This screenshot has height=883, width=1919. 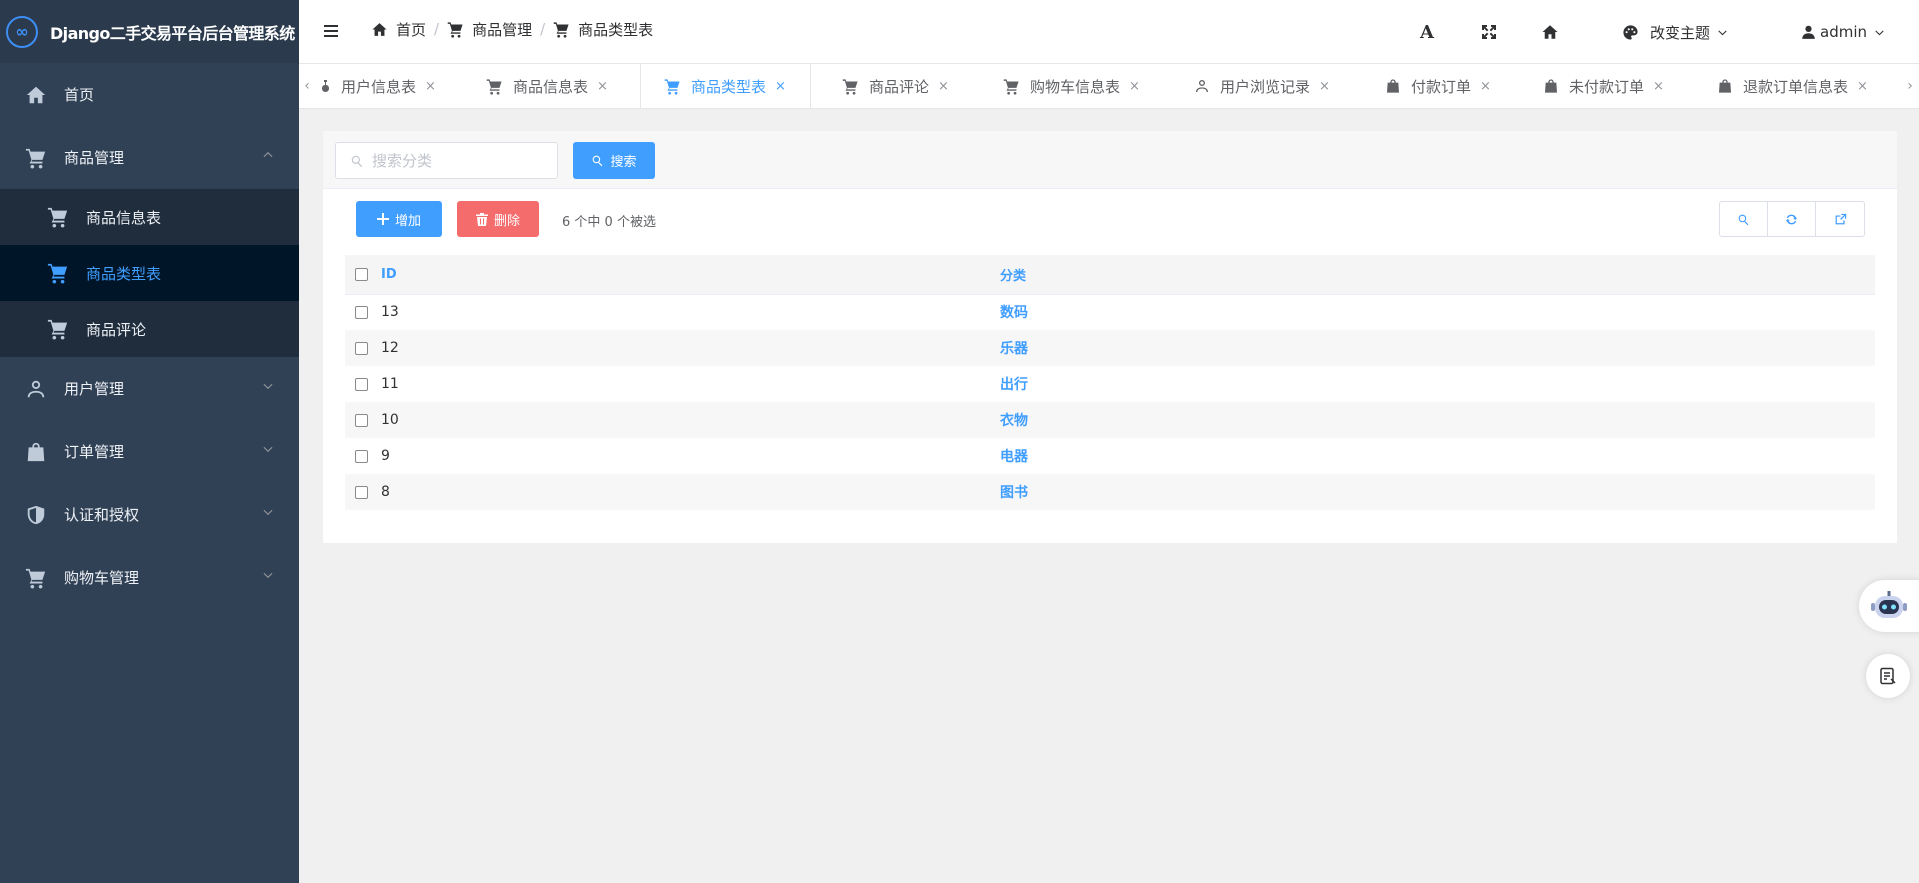 I want to click on sidebar-item-goods-type: 商品类型表, so click(x=149, y=273).